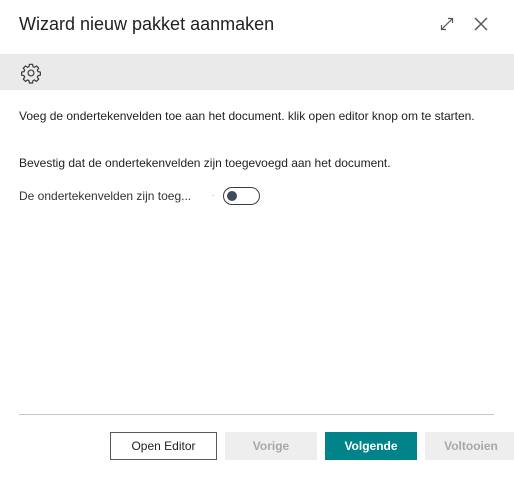 The width and height of the screenshot is (514, 480). What do you see at coordinates (371, 446) in the screenshot?
I see `next-button: Volgende` at bounding box center [371, 446].